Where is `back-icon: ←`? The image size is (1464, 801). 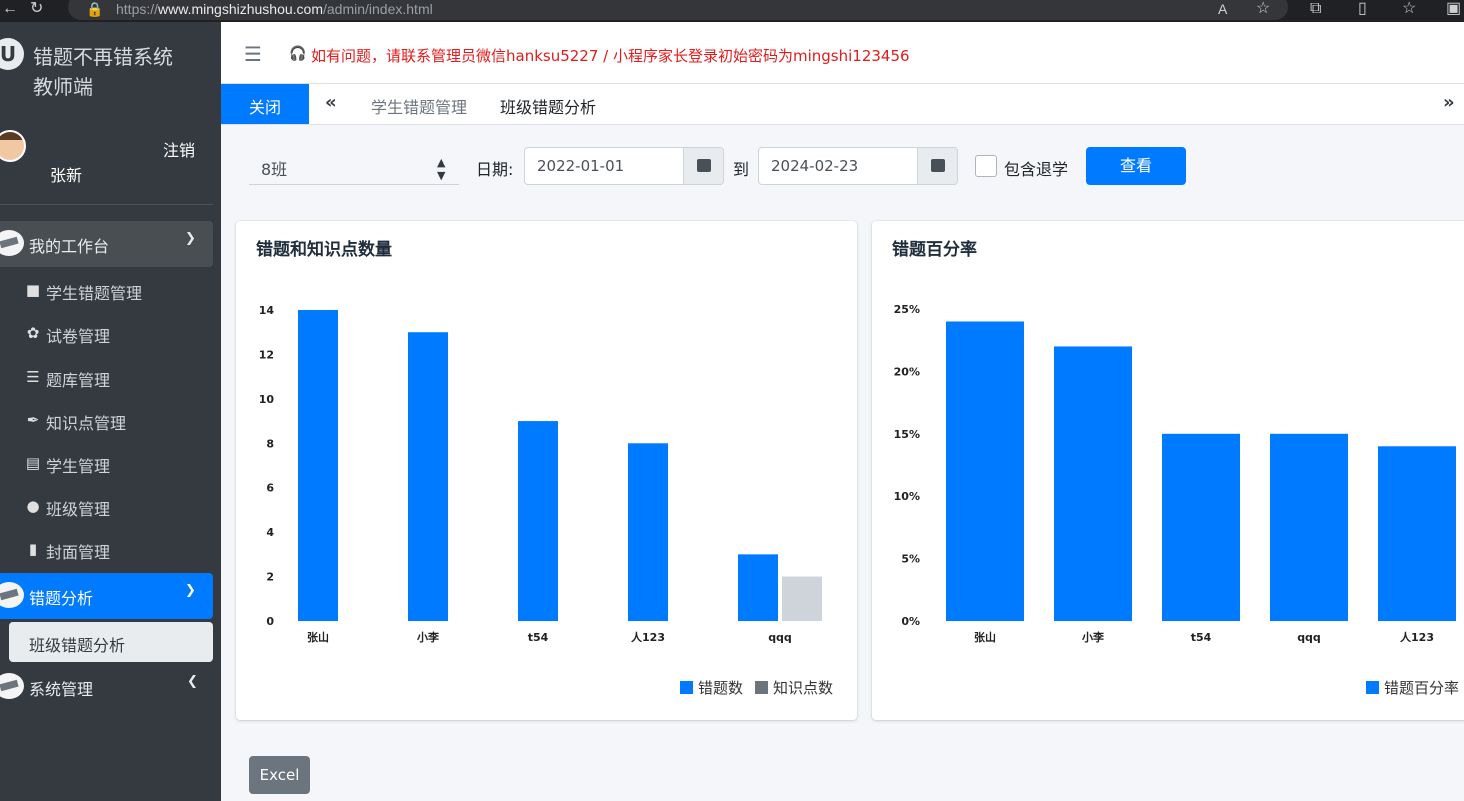
back-icon: ← is located at coordinates (10, 9).